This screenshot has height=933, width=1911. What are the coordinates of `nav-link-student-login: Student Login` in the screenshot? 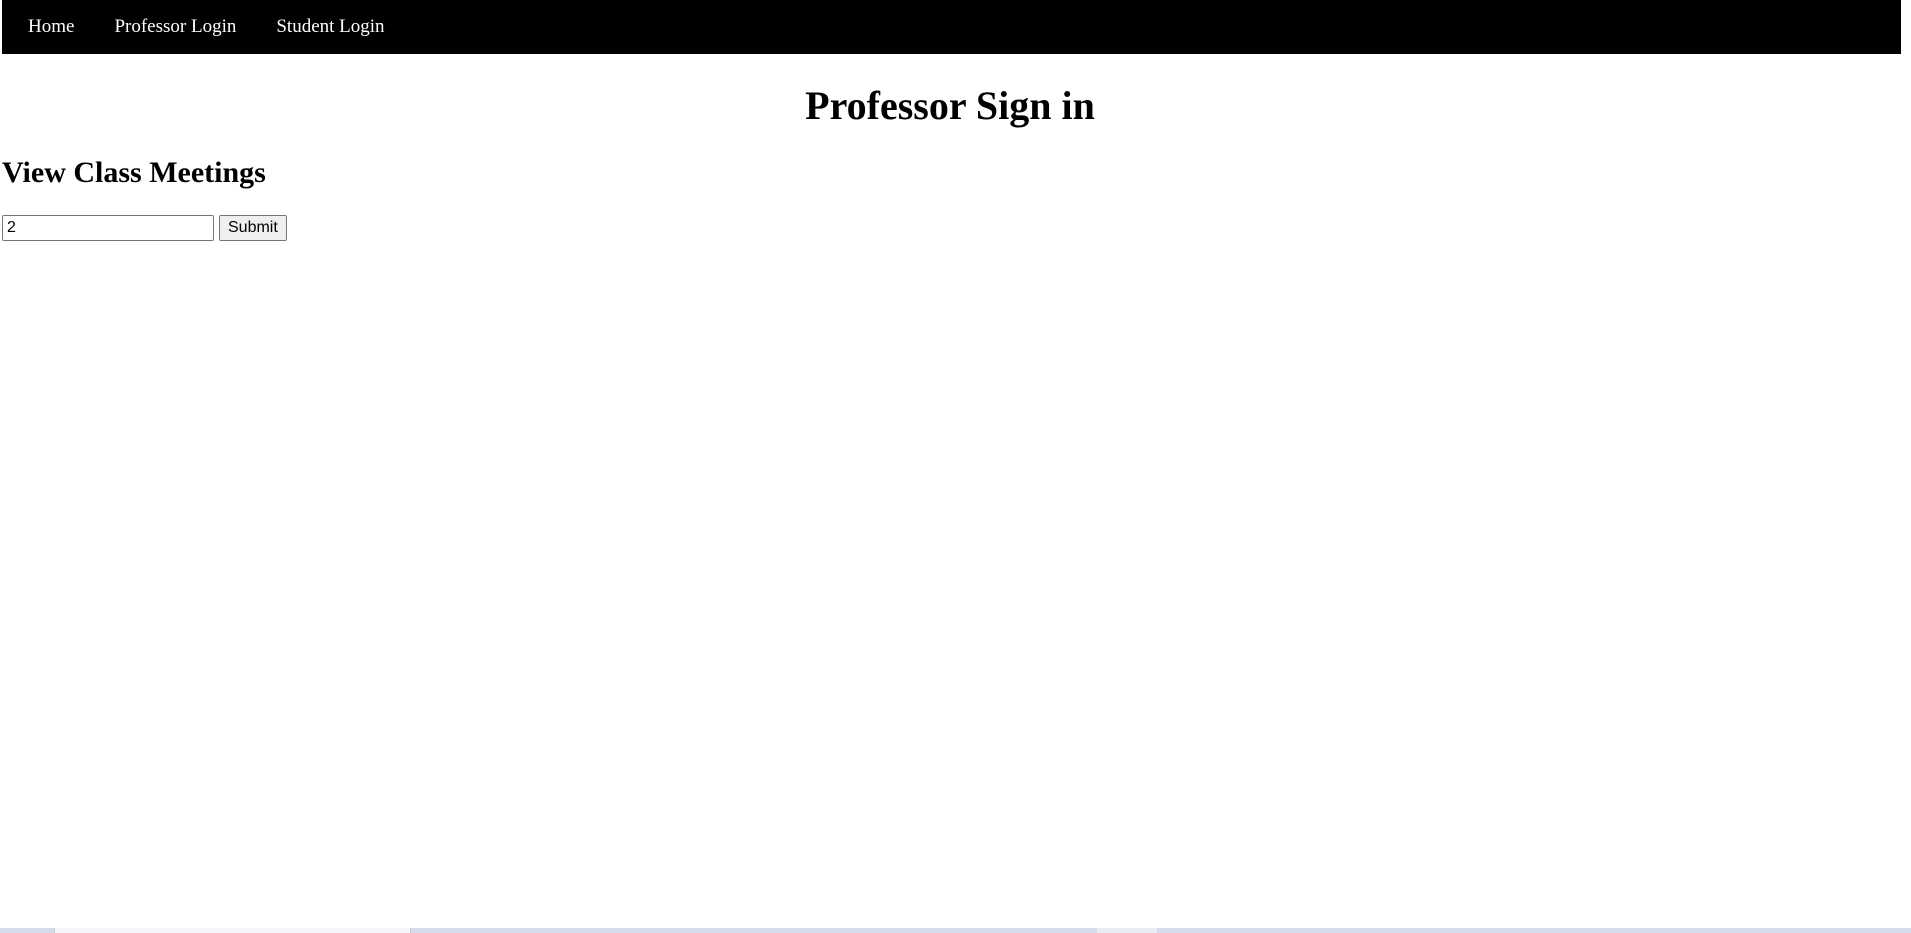 It's located at (330, 27).